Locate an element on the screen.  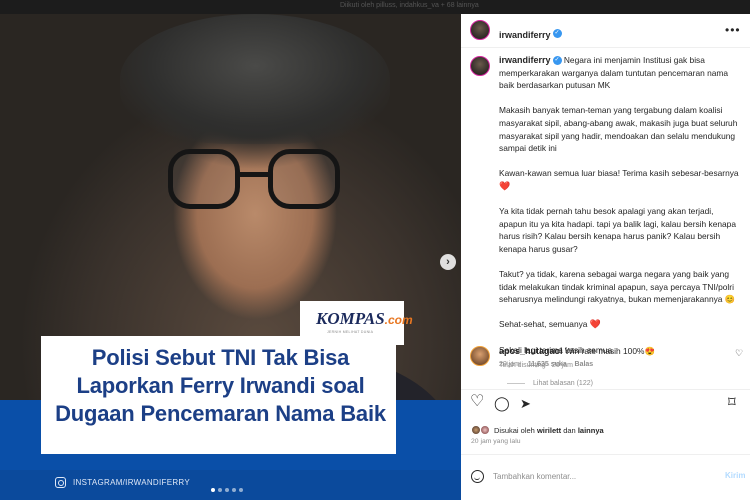
photo-glasses-left is located at coordinates (204, 179).